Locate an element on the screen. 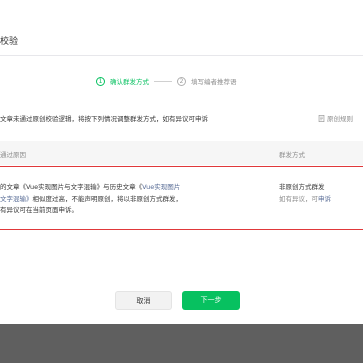 This screenshot has height=363, width=363. history-article-link: Vue实现图片 is located at coordinates (161, 187).